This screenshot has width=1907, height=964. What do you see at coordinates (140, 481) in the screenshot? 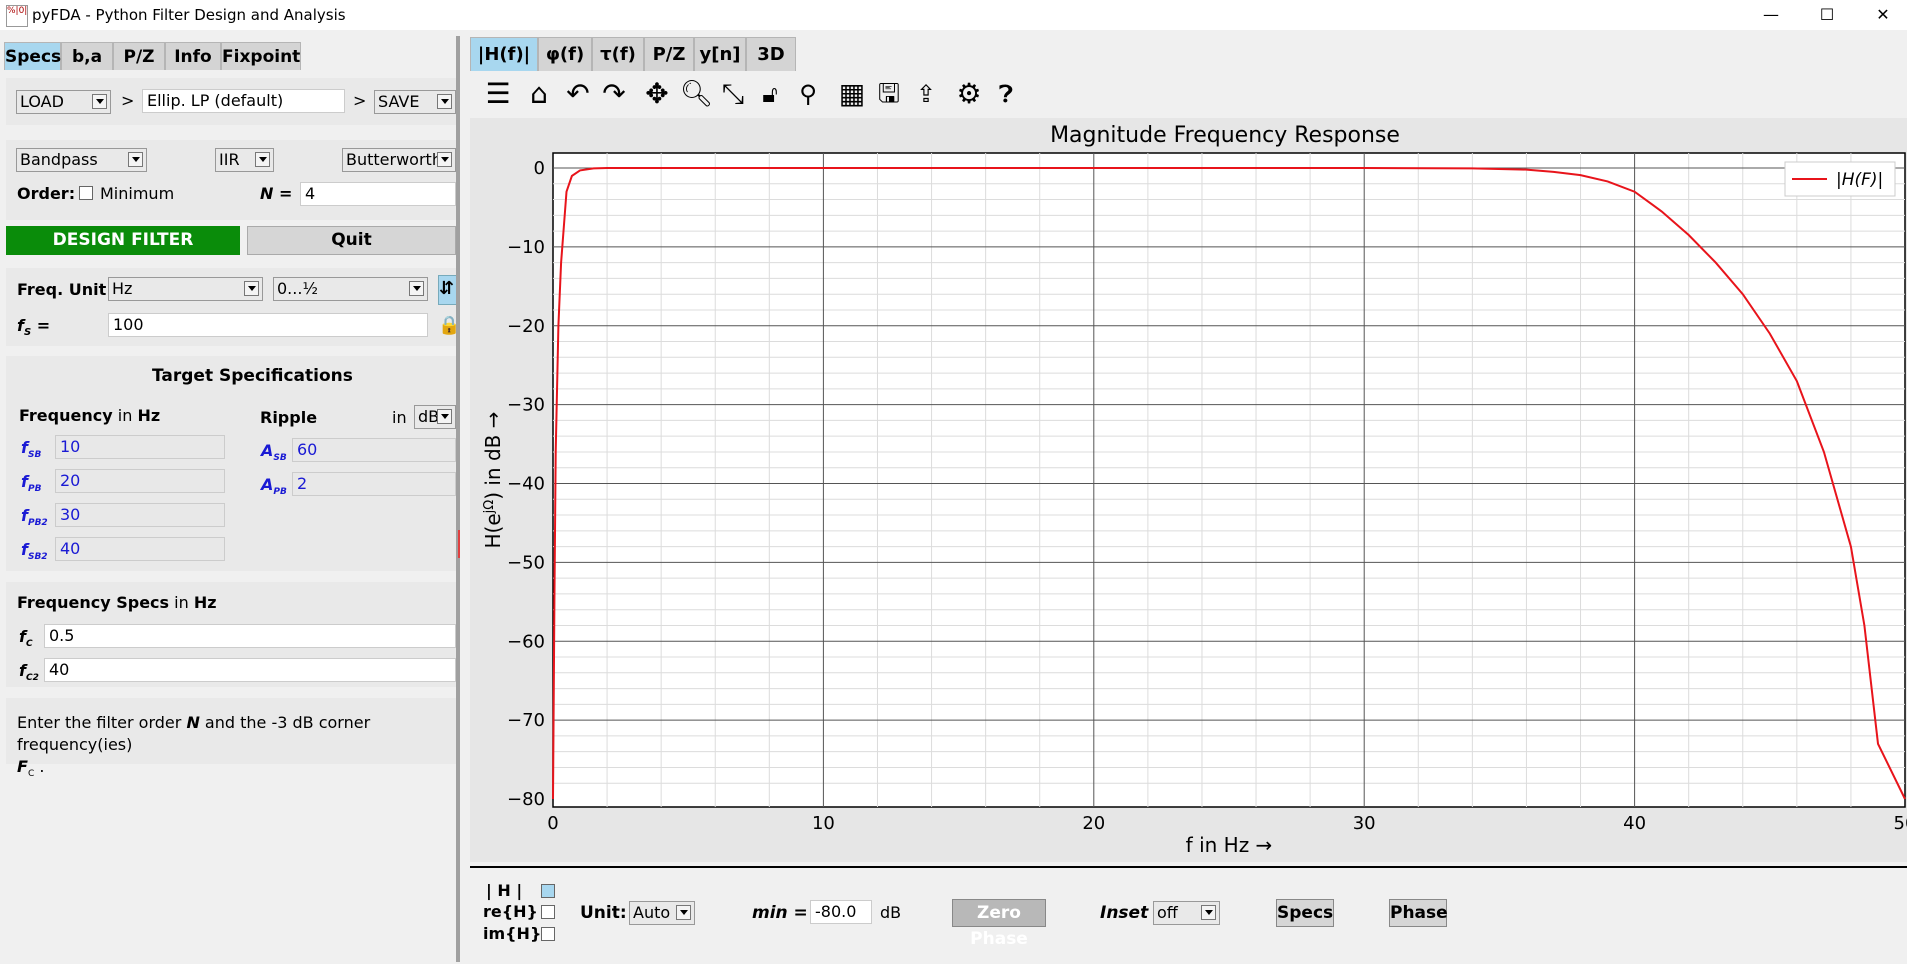
I see `fpb-field: 20` at bounding box center [140, 481].